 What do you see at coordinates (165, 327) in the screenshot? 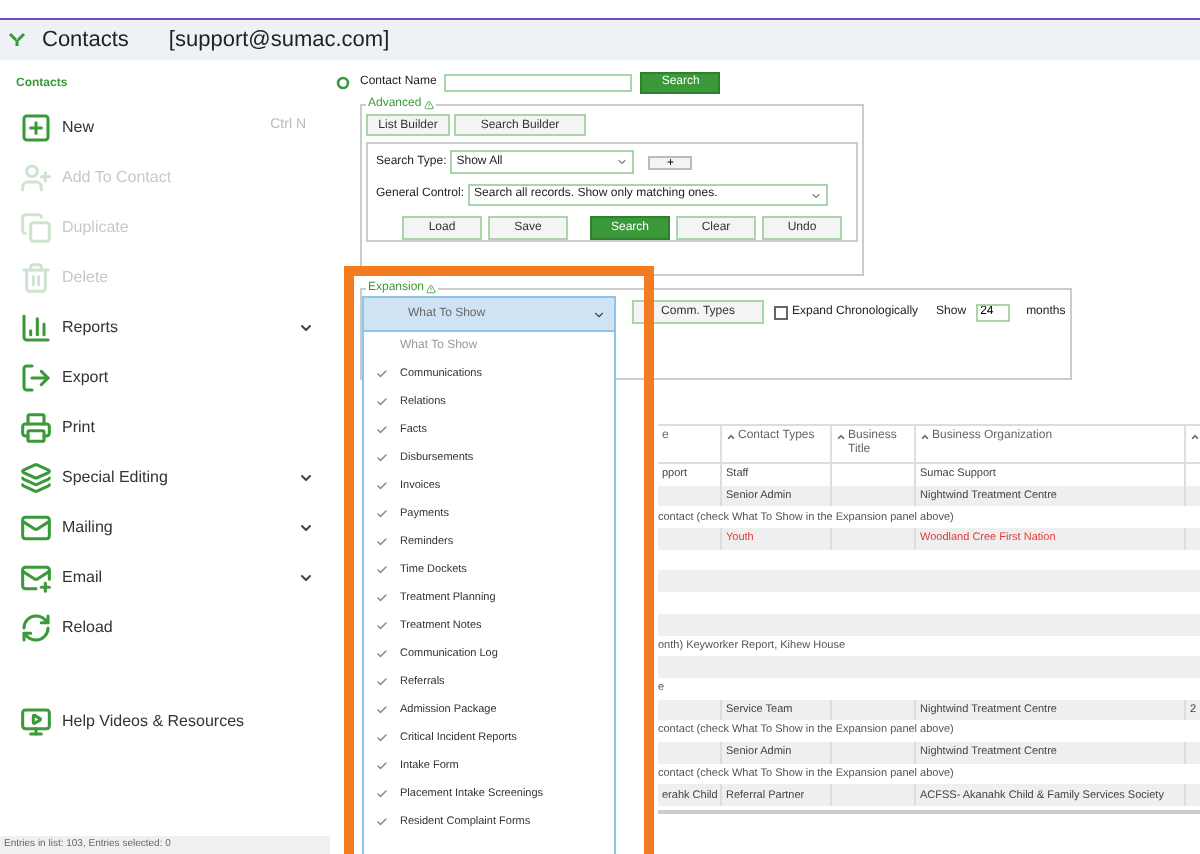
I see `sidebar-item: Reports` at bounding box center [165, 327].